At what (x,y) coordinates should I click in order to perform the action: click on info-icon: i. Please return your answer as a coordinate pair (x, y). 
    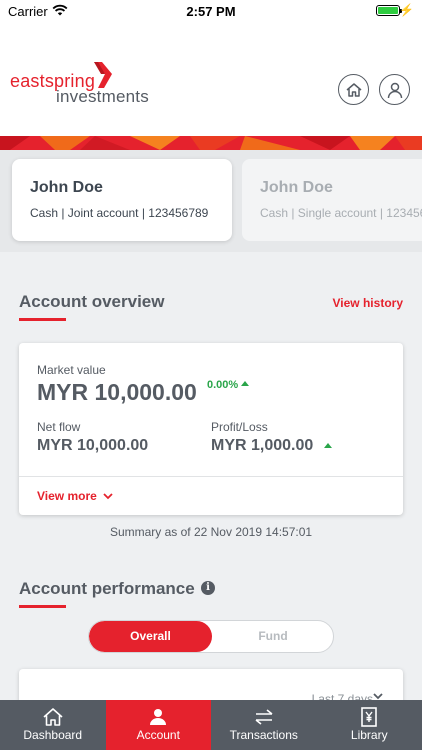
    Looking at the image, I should click on (208, 588).